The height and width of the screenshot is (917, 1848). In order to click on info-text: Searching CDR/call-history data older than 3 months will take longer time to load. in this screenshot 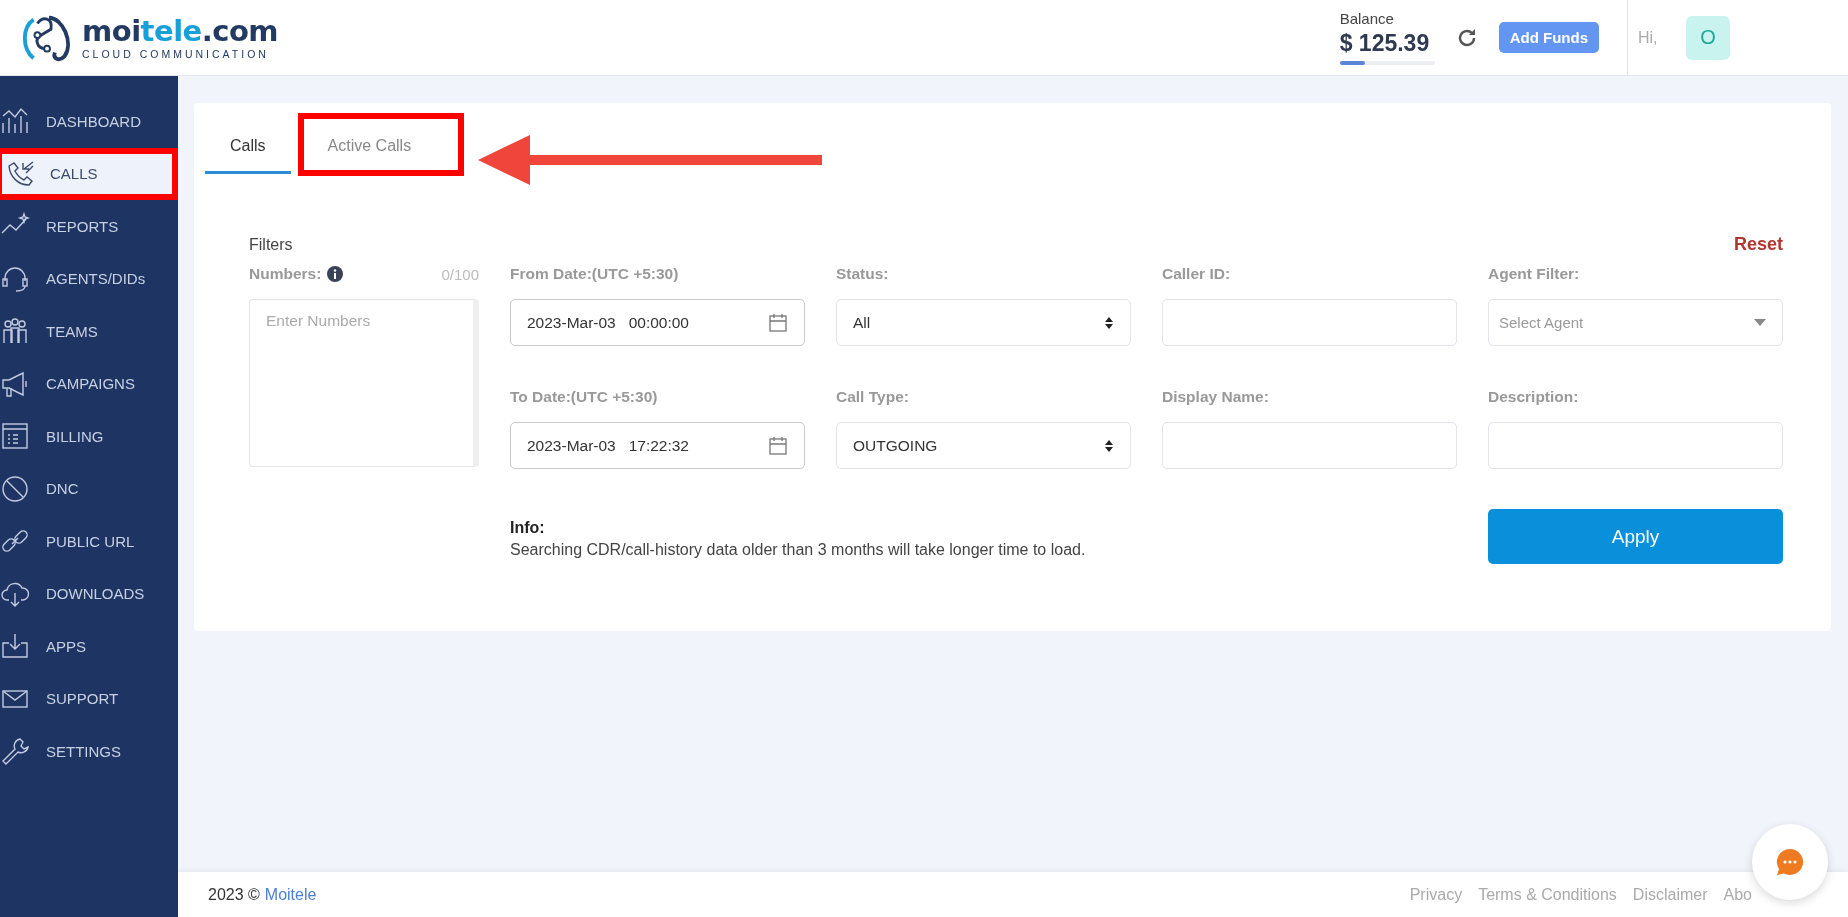, I will do `click(798, 550)`.